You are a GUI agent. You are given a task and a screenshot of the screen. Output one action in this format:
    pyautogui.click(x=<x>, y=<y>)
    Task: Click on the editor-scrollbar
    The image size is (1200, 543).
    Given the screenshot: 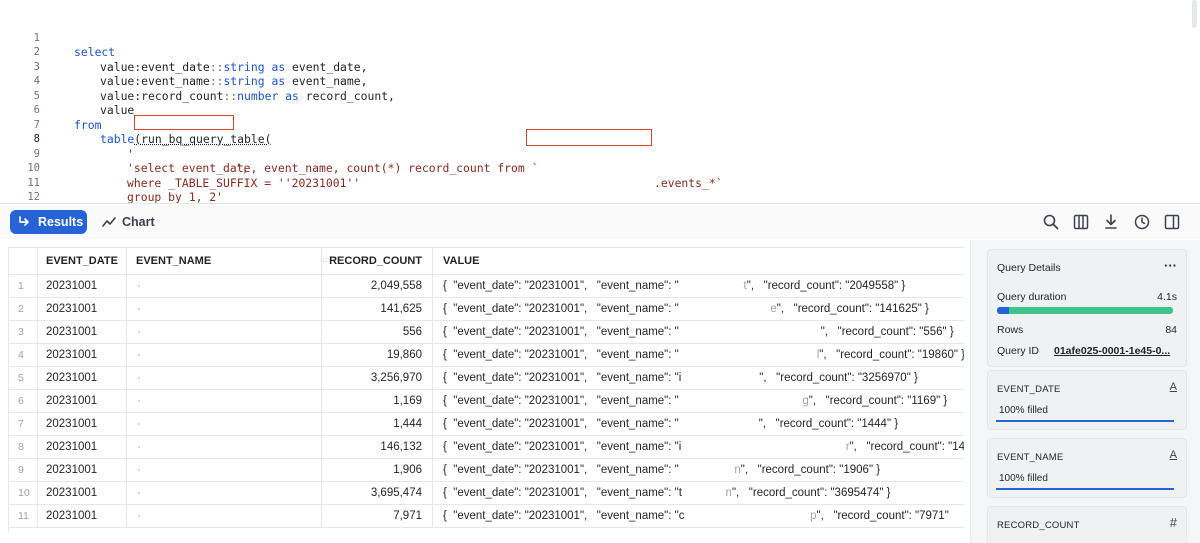 What is the action you would take?
    pyautogui.click(x=1194, y=14)
    